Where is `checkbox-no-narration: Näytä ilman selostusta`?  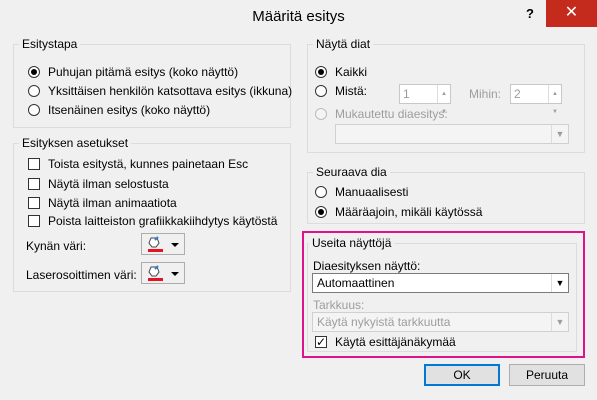
checkbox-no-narration: Näytä ilman selostusta is located at coordinates (98, 184).